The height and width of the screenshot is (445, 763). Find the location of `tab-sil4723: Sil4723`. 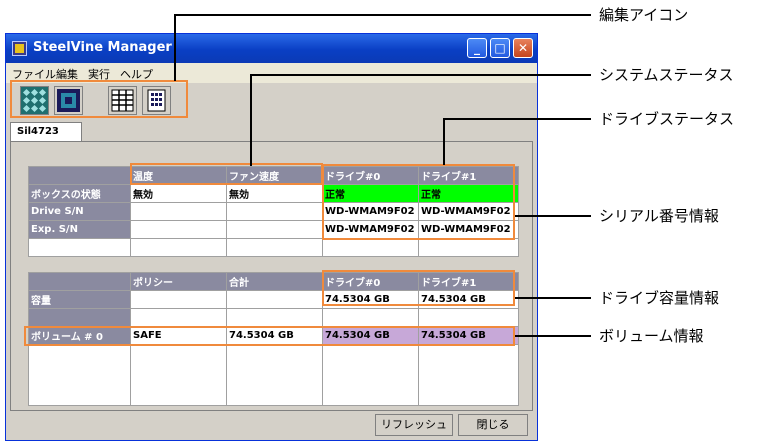

tab-sil4723: Sil4723 is located at coordinates (46, 132).